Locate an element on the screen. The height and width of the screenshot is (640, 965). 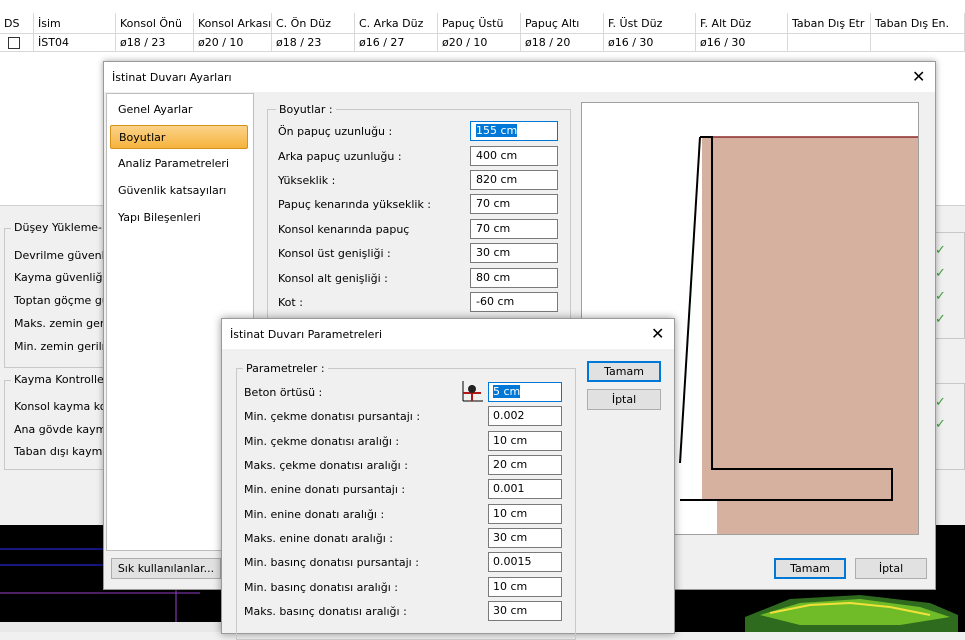
max-tension-spacing-field: 20 cm is located at coordinates (525, 465).